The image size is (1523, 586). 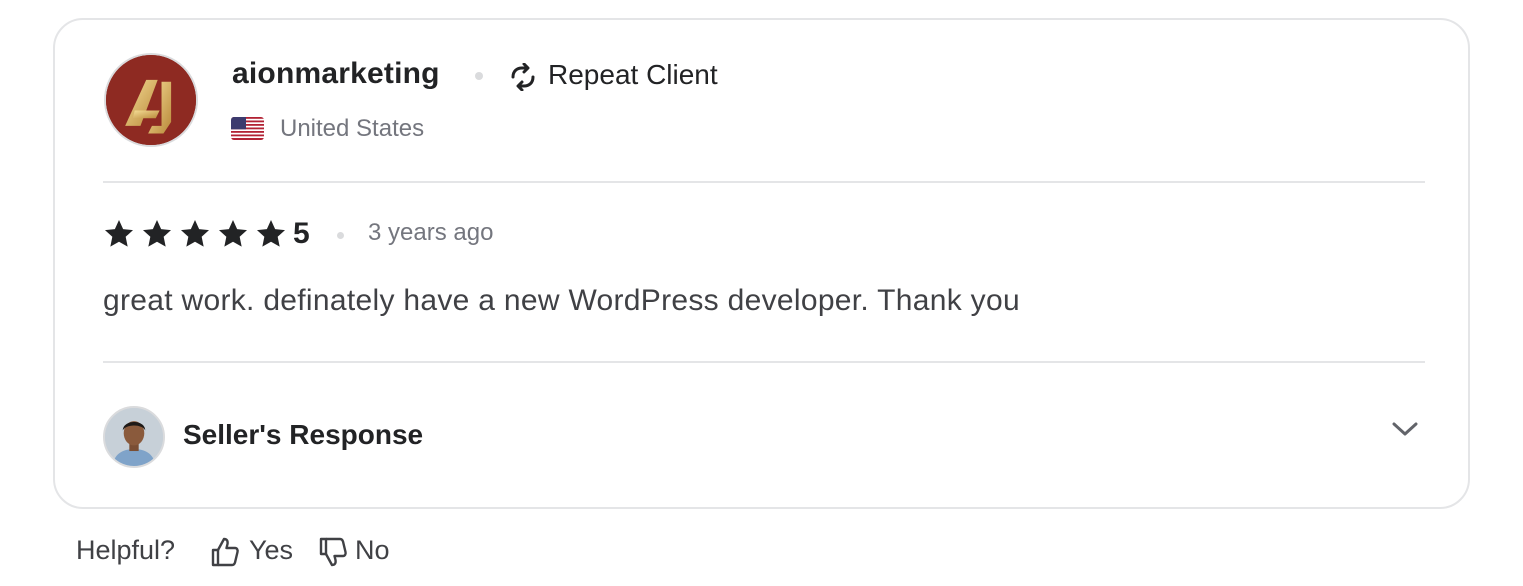 What do you see at coordinates (271, 550) in the screenshot?
I see `helpful-yes-button: Yes` at bounding box center [271, 550].